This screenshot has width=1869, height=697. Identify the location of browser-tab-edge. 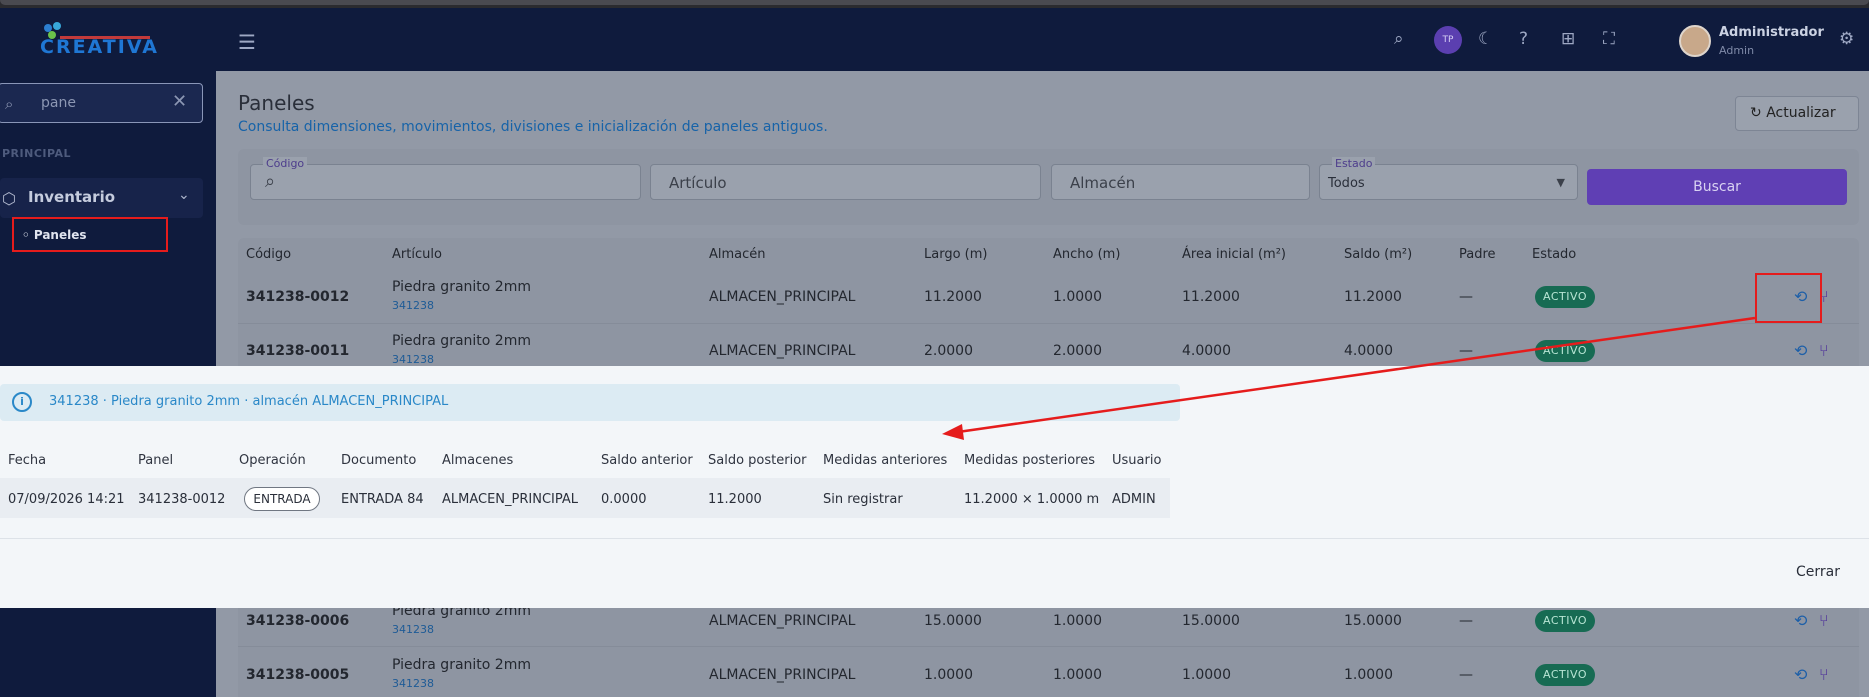
(934, 2).